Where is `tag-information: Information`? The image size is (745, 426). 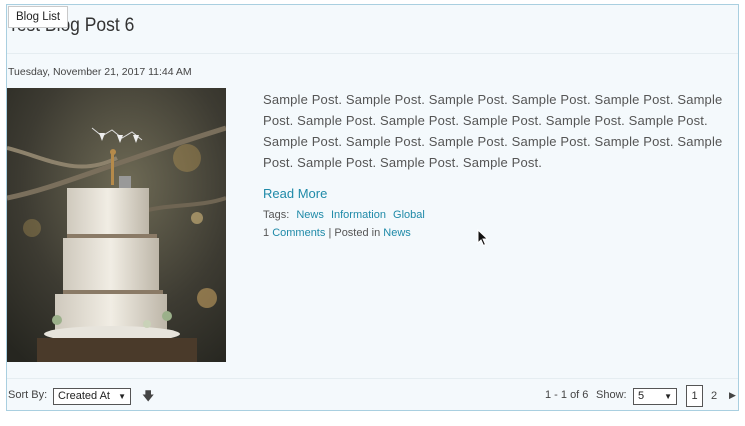 tag-information: Information is located at coordinates (358, 215).